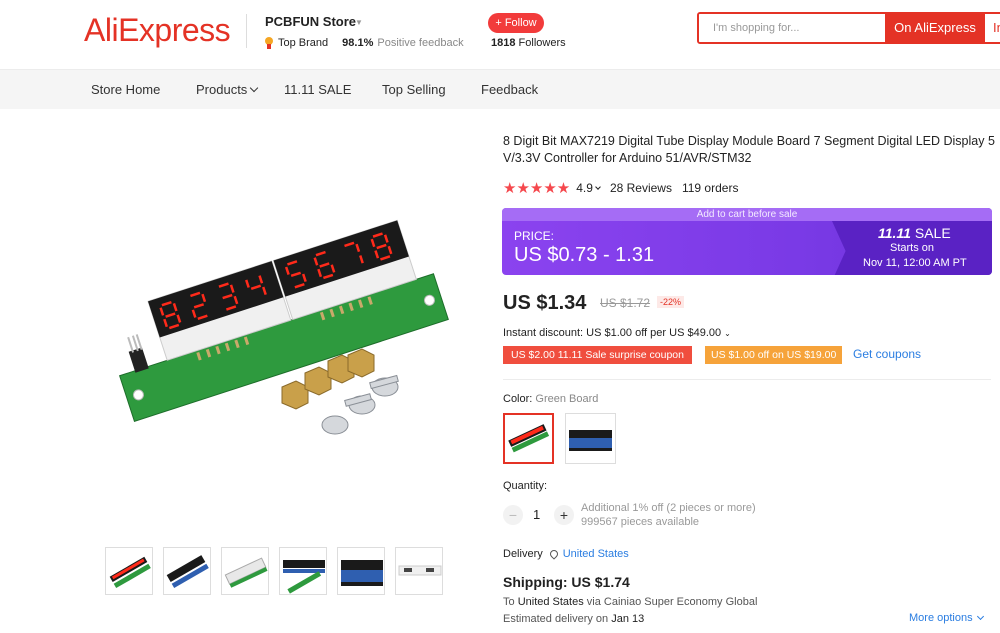  What do you see at coordinates (509, 602) in the screenshot?
I see `ship-to-prefix: To` at bounding box center [509, 602].